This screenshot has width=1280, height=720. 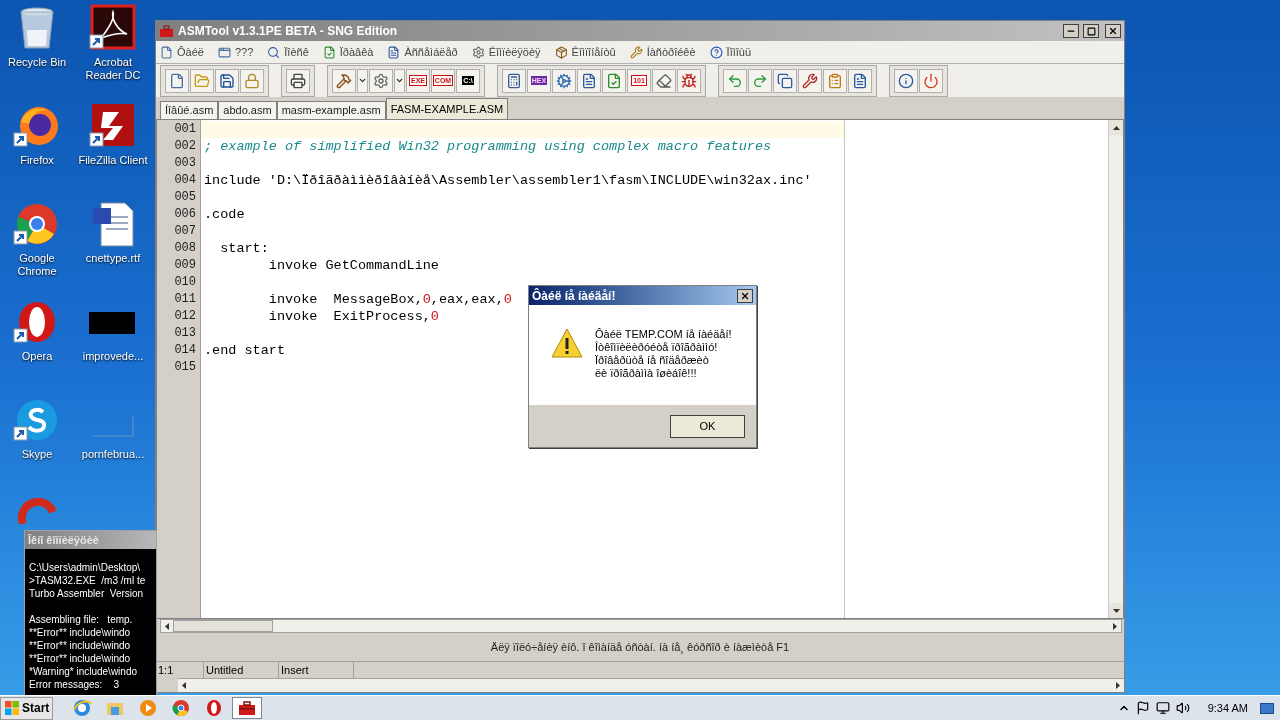 I want to click on file-tab: abdo.asm, so click(x=247, y=110).